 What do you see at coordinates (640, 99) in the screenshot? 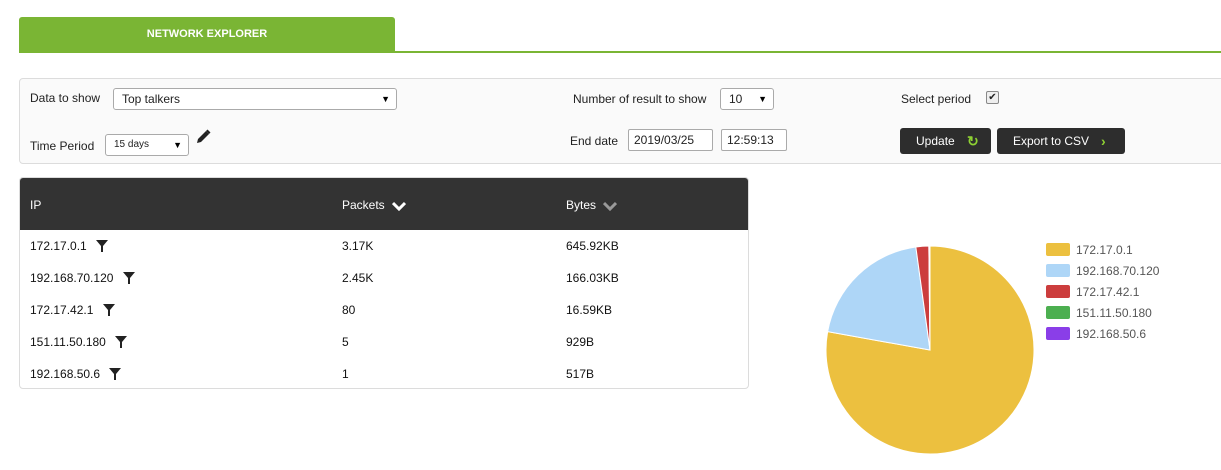
I see `number-results-label: Number of result to show` at bounding box center [640, 99].